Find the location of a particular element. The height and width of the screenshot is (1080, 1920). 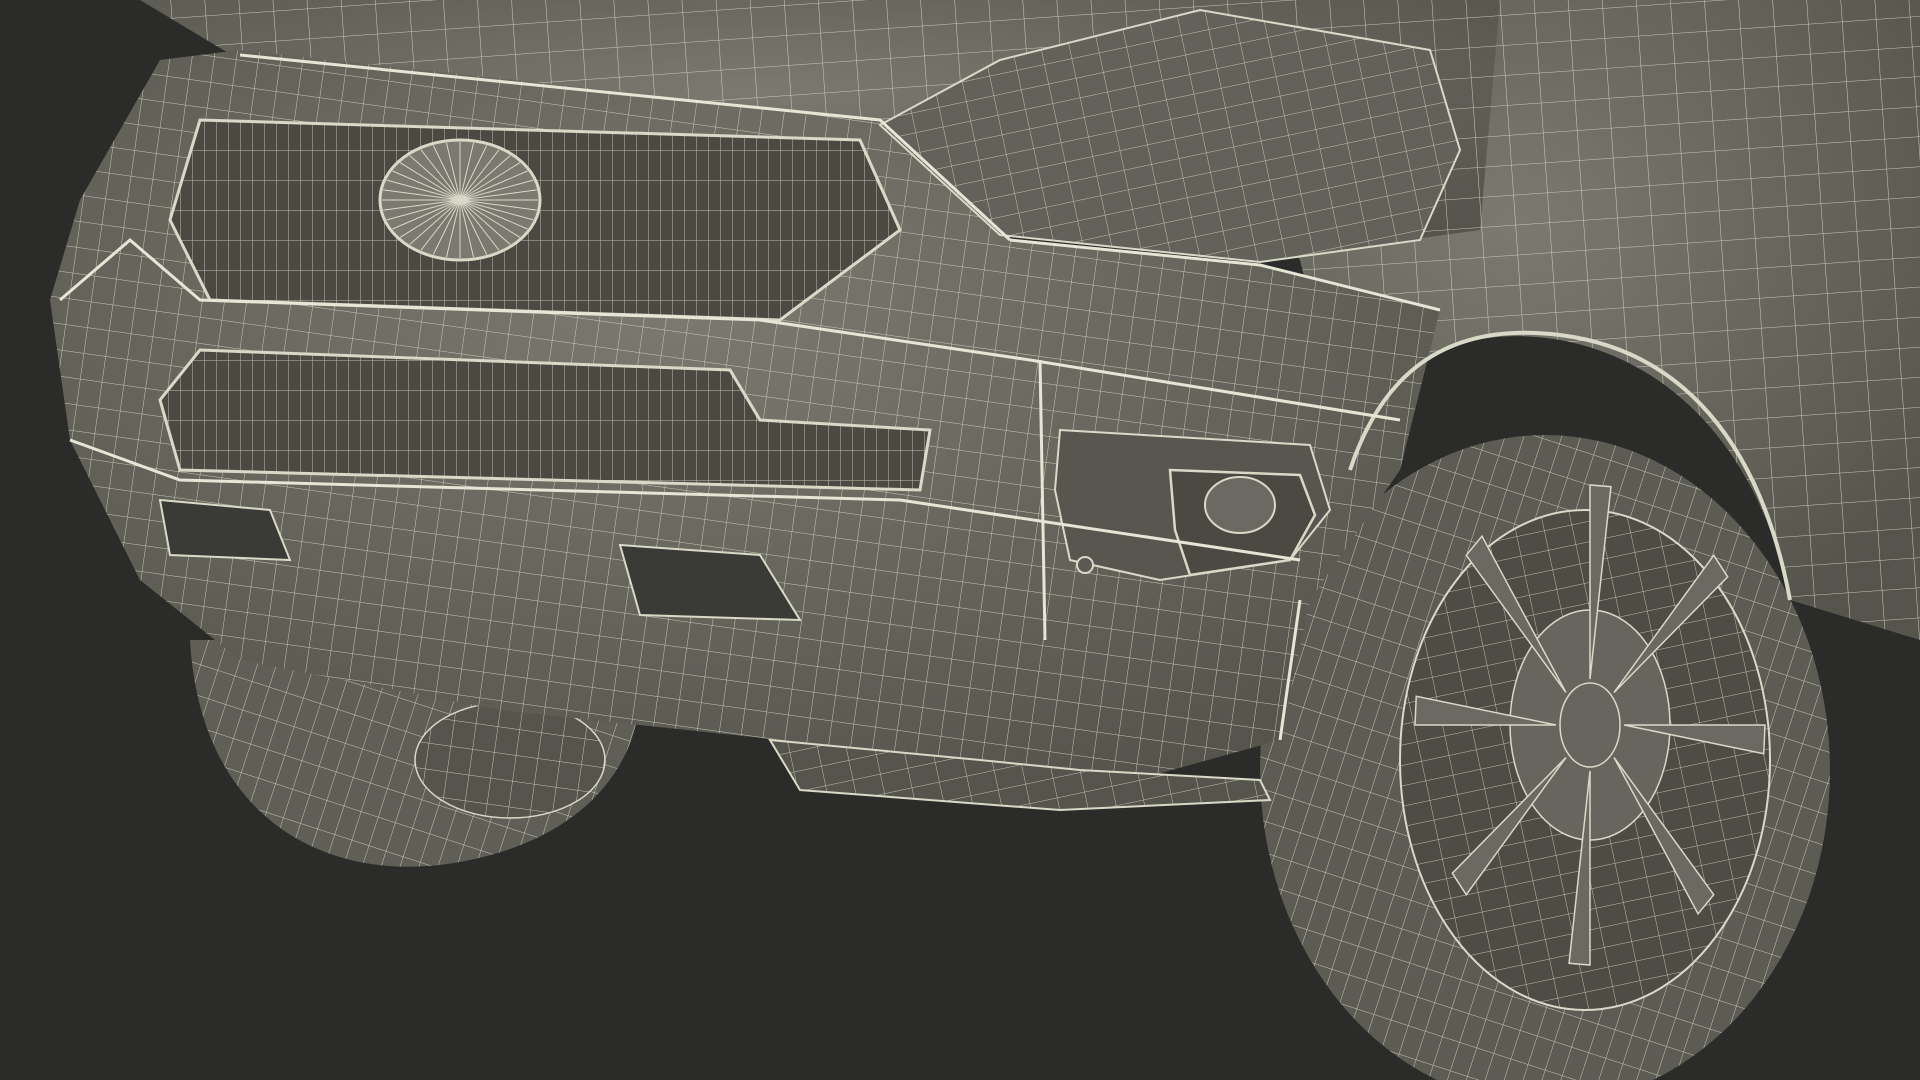

parking-sensor is located at coordinates (1085, 565).